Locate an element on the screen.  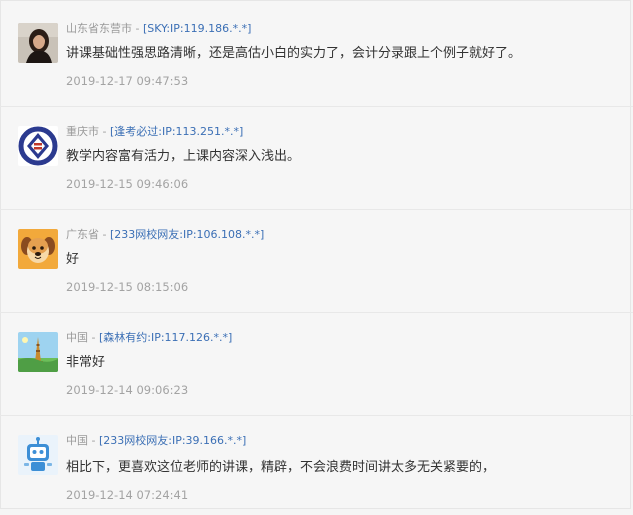
robot-icon is located at coordinates (38, 455).